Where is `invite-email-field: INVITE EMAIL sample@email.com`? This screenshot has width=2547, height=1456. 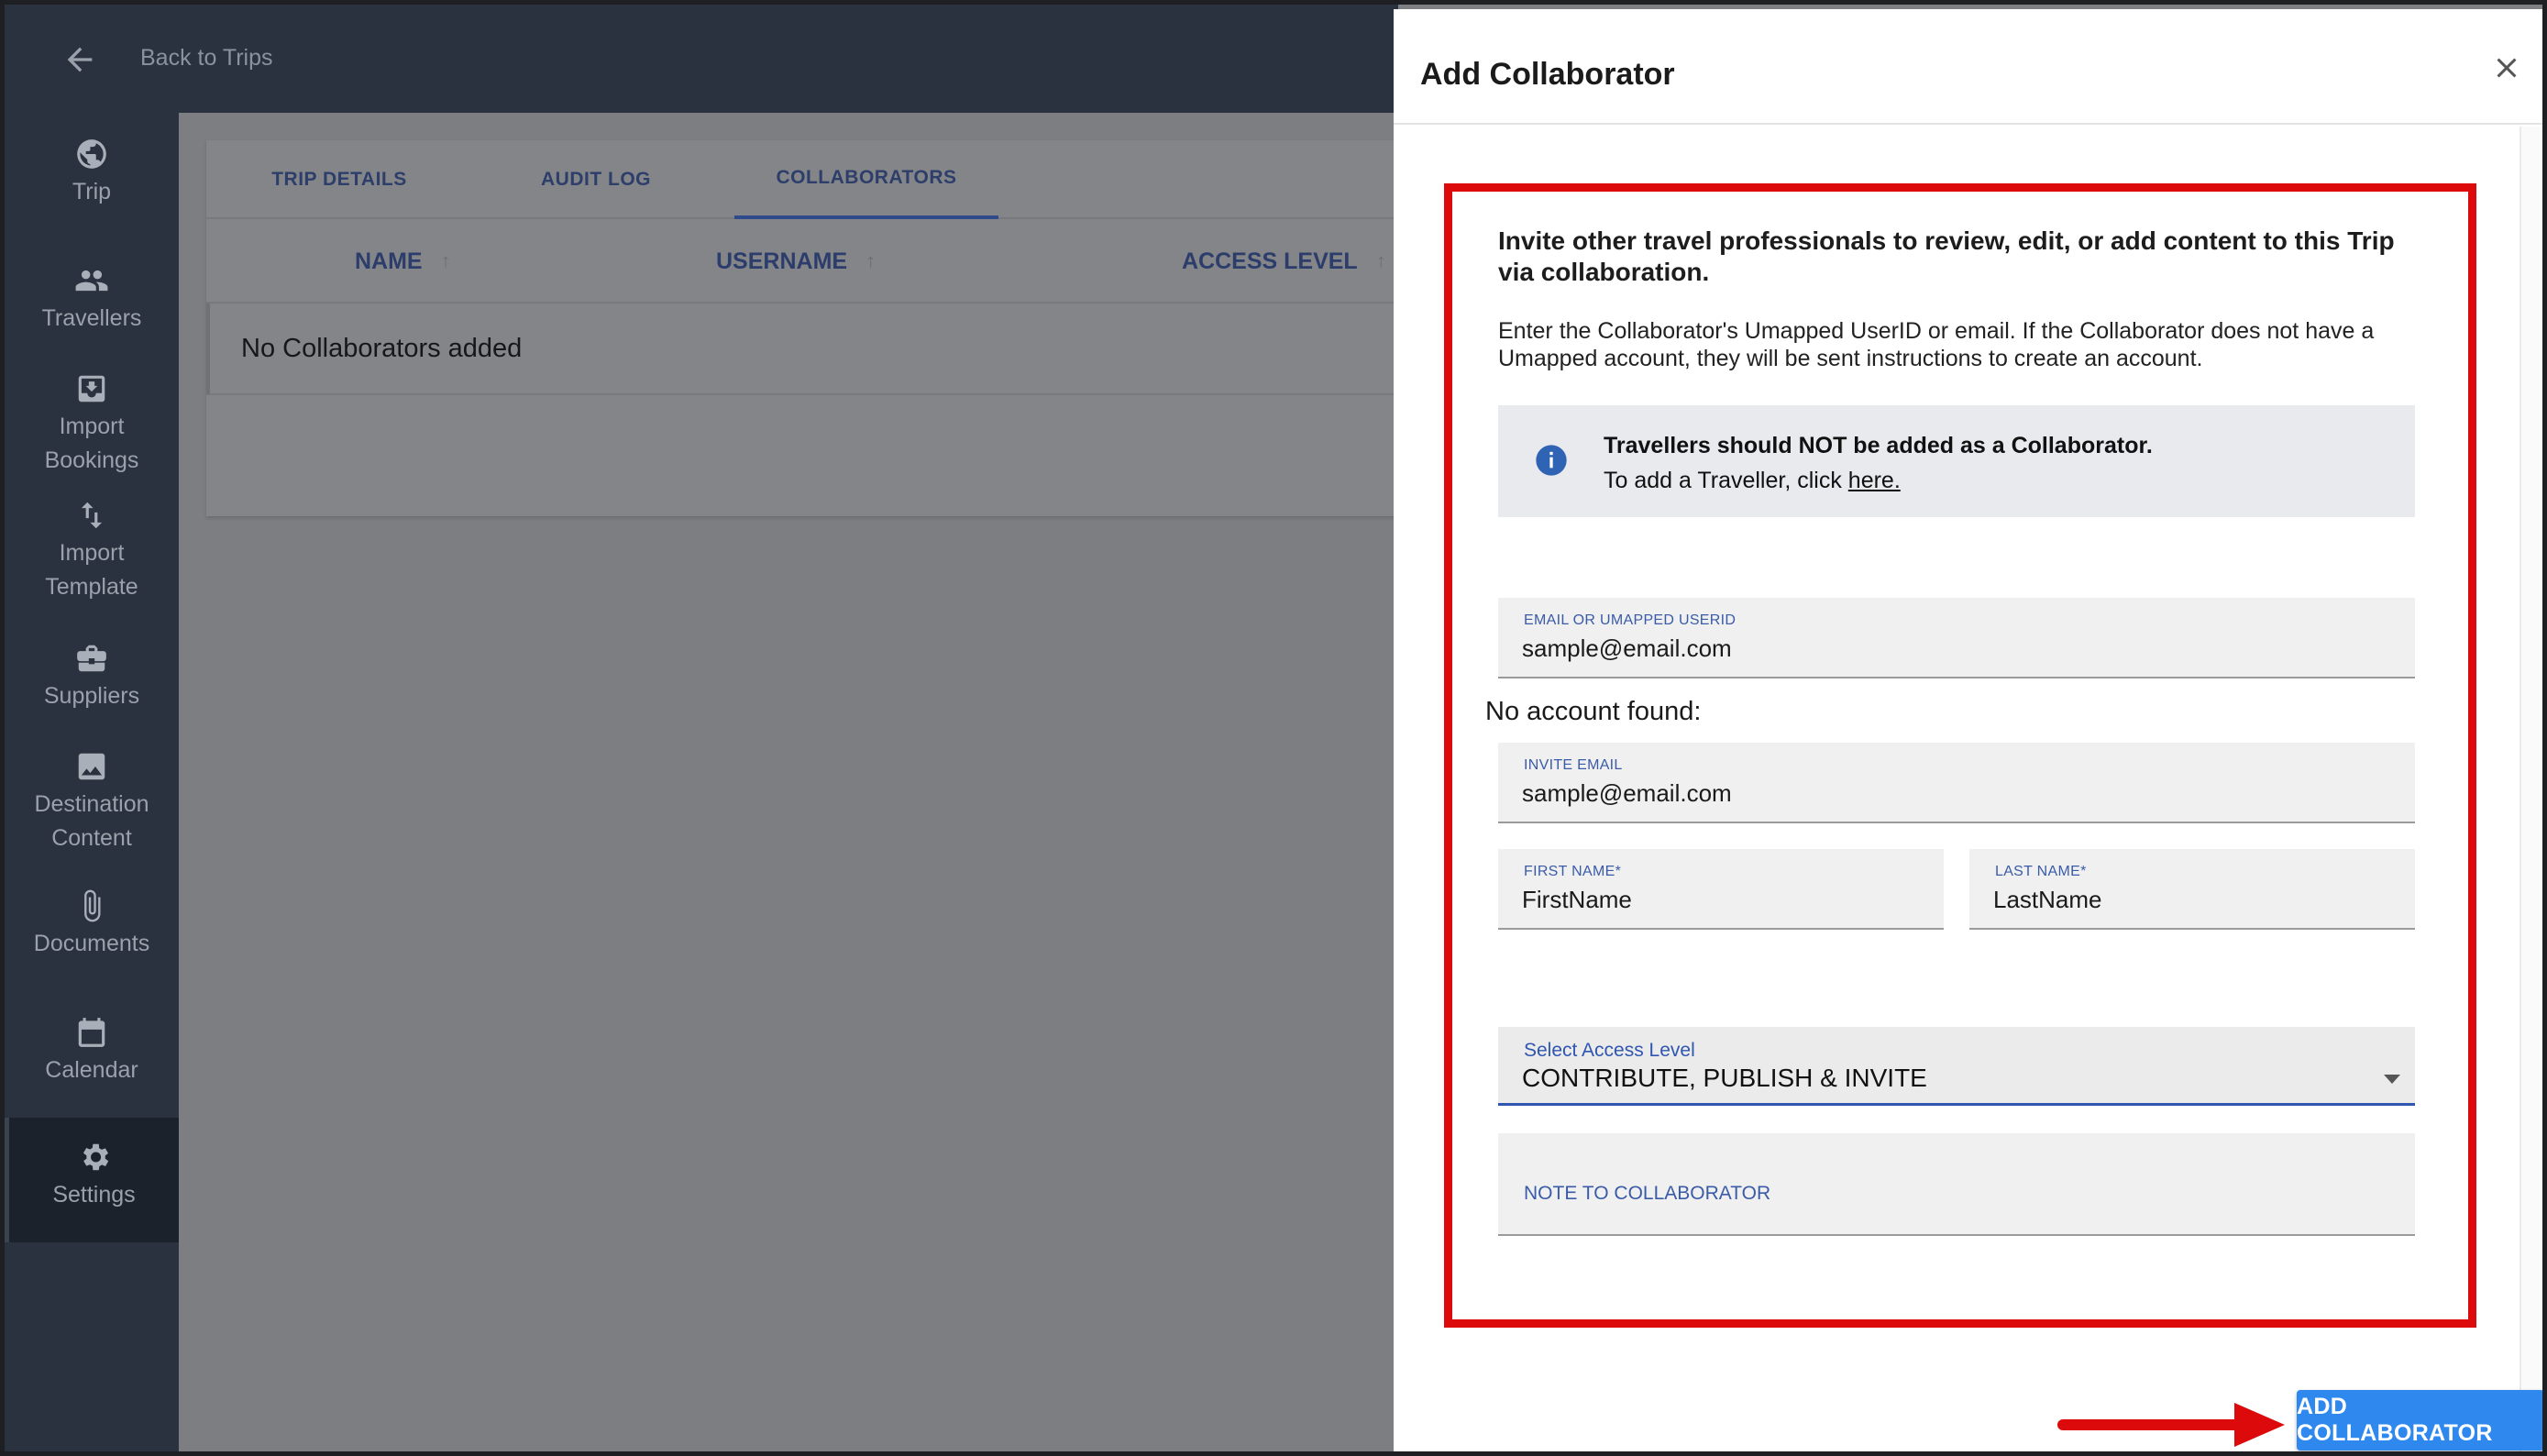
invite-email-field: INVITE EMAIL sample@email.com is located at coordinates (1956, 783).